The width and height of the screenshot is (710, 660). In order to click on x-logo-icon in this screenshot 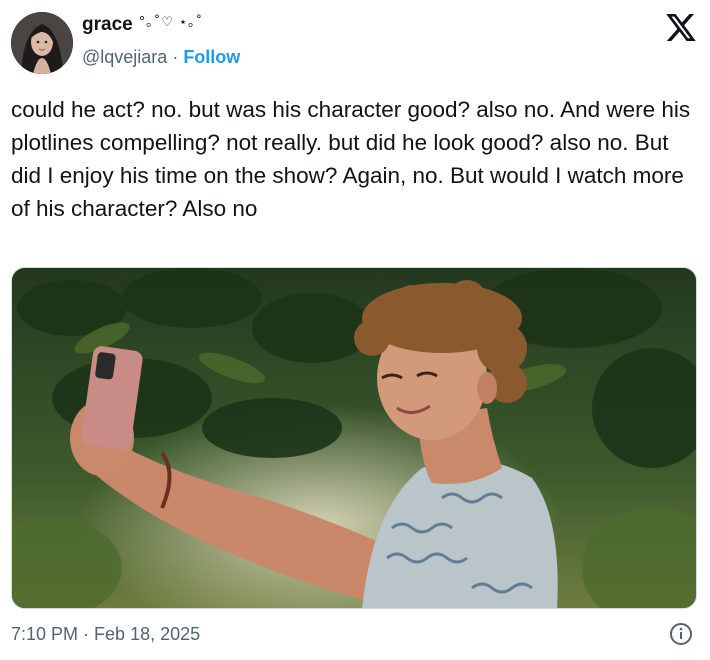, I will do `click(681, 27)`.